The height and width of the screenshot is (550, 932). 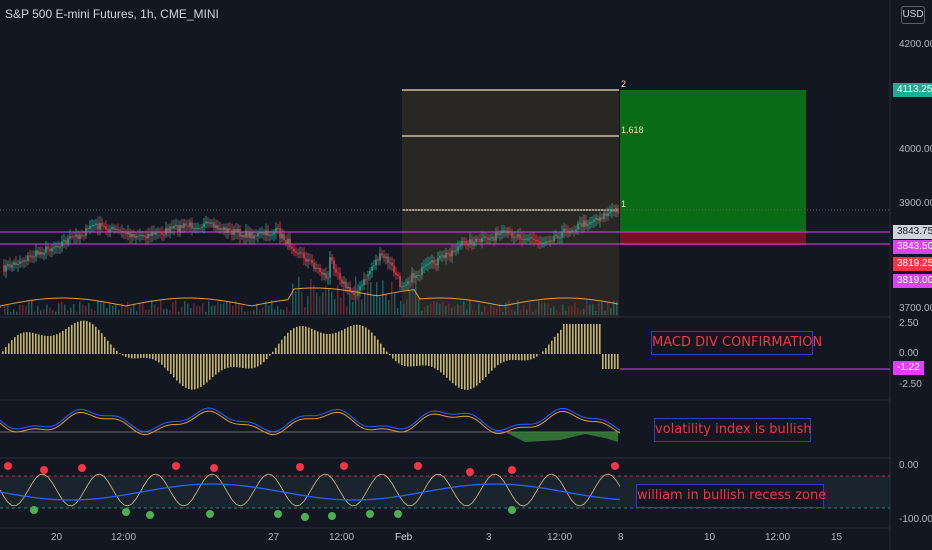 What do you see at coordinates (733, 430) in the screenshot?
I see `annotation-volatility: volatility index is bullish` at bounding box center [733, 430].